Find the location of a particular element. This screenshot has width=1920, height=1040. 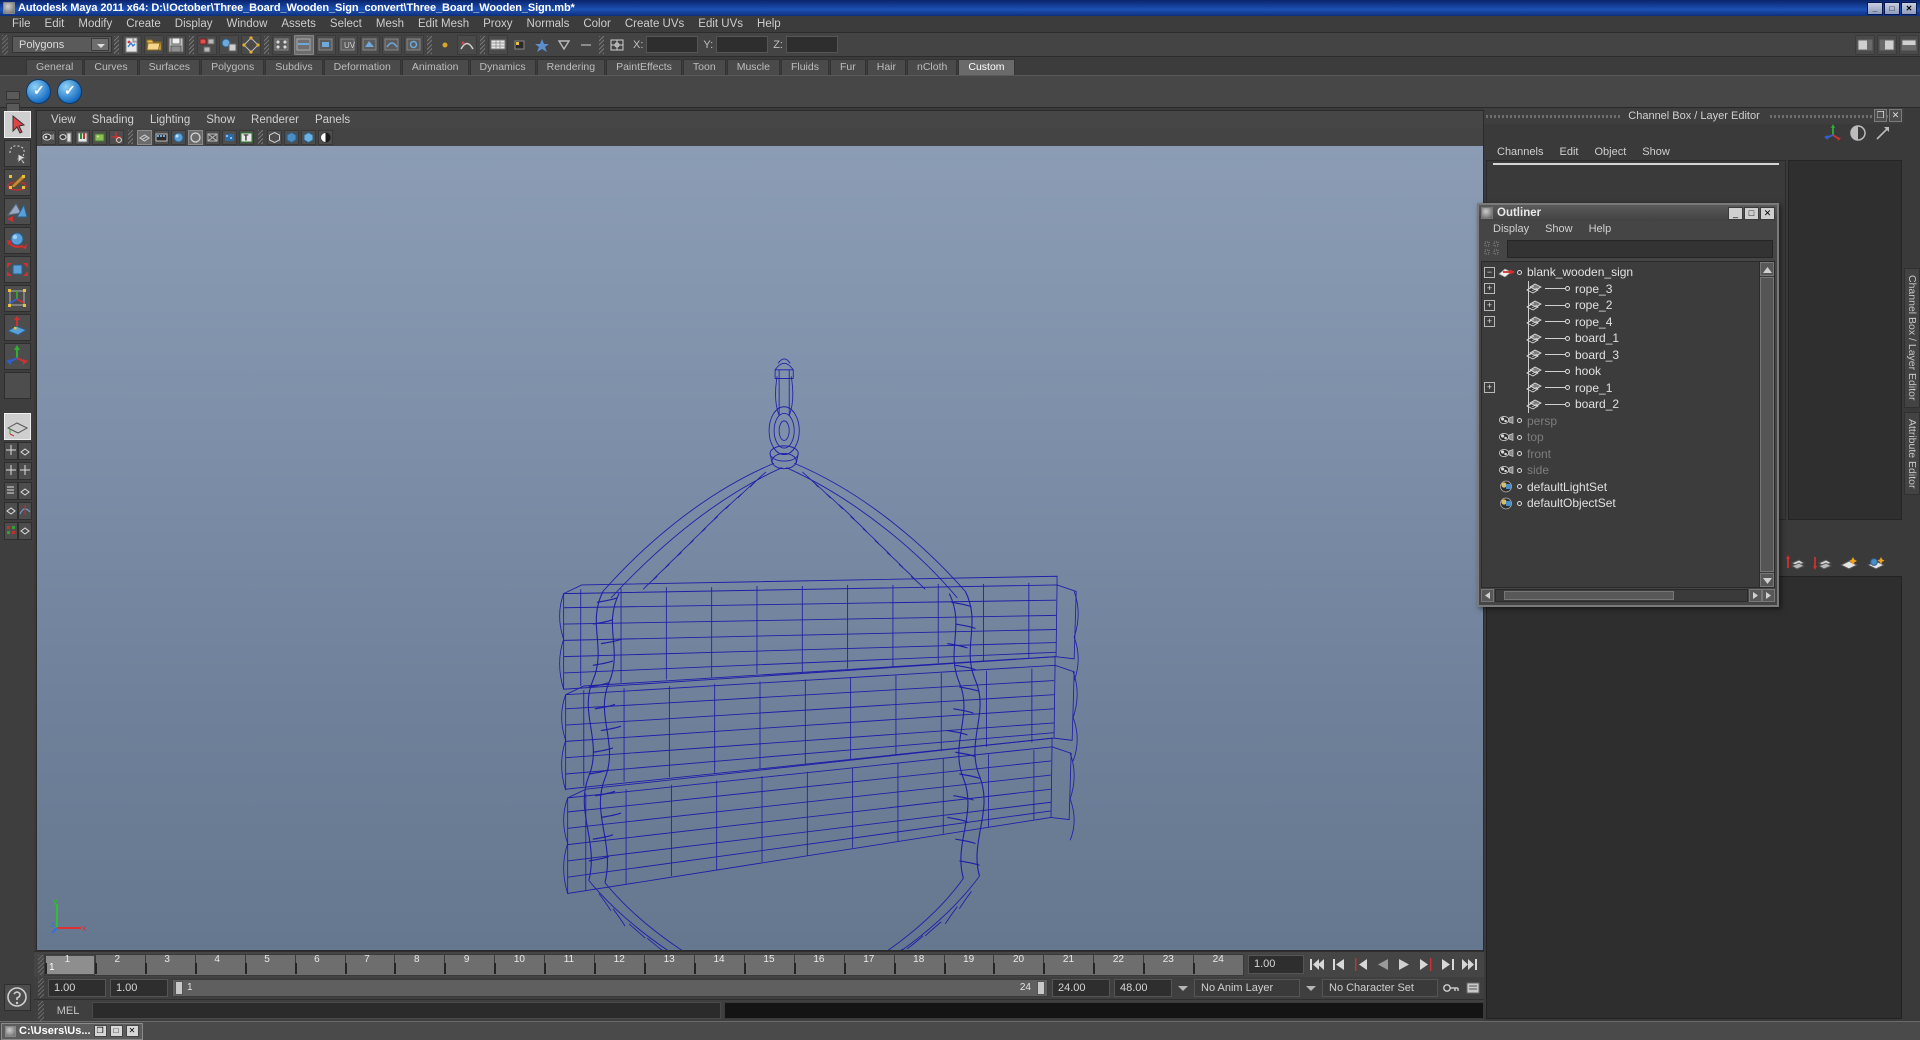

move-layer-up-icon is located at coordinates (1795, 564).